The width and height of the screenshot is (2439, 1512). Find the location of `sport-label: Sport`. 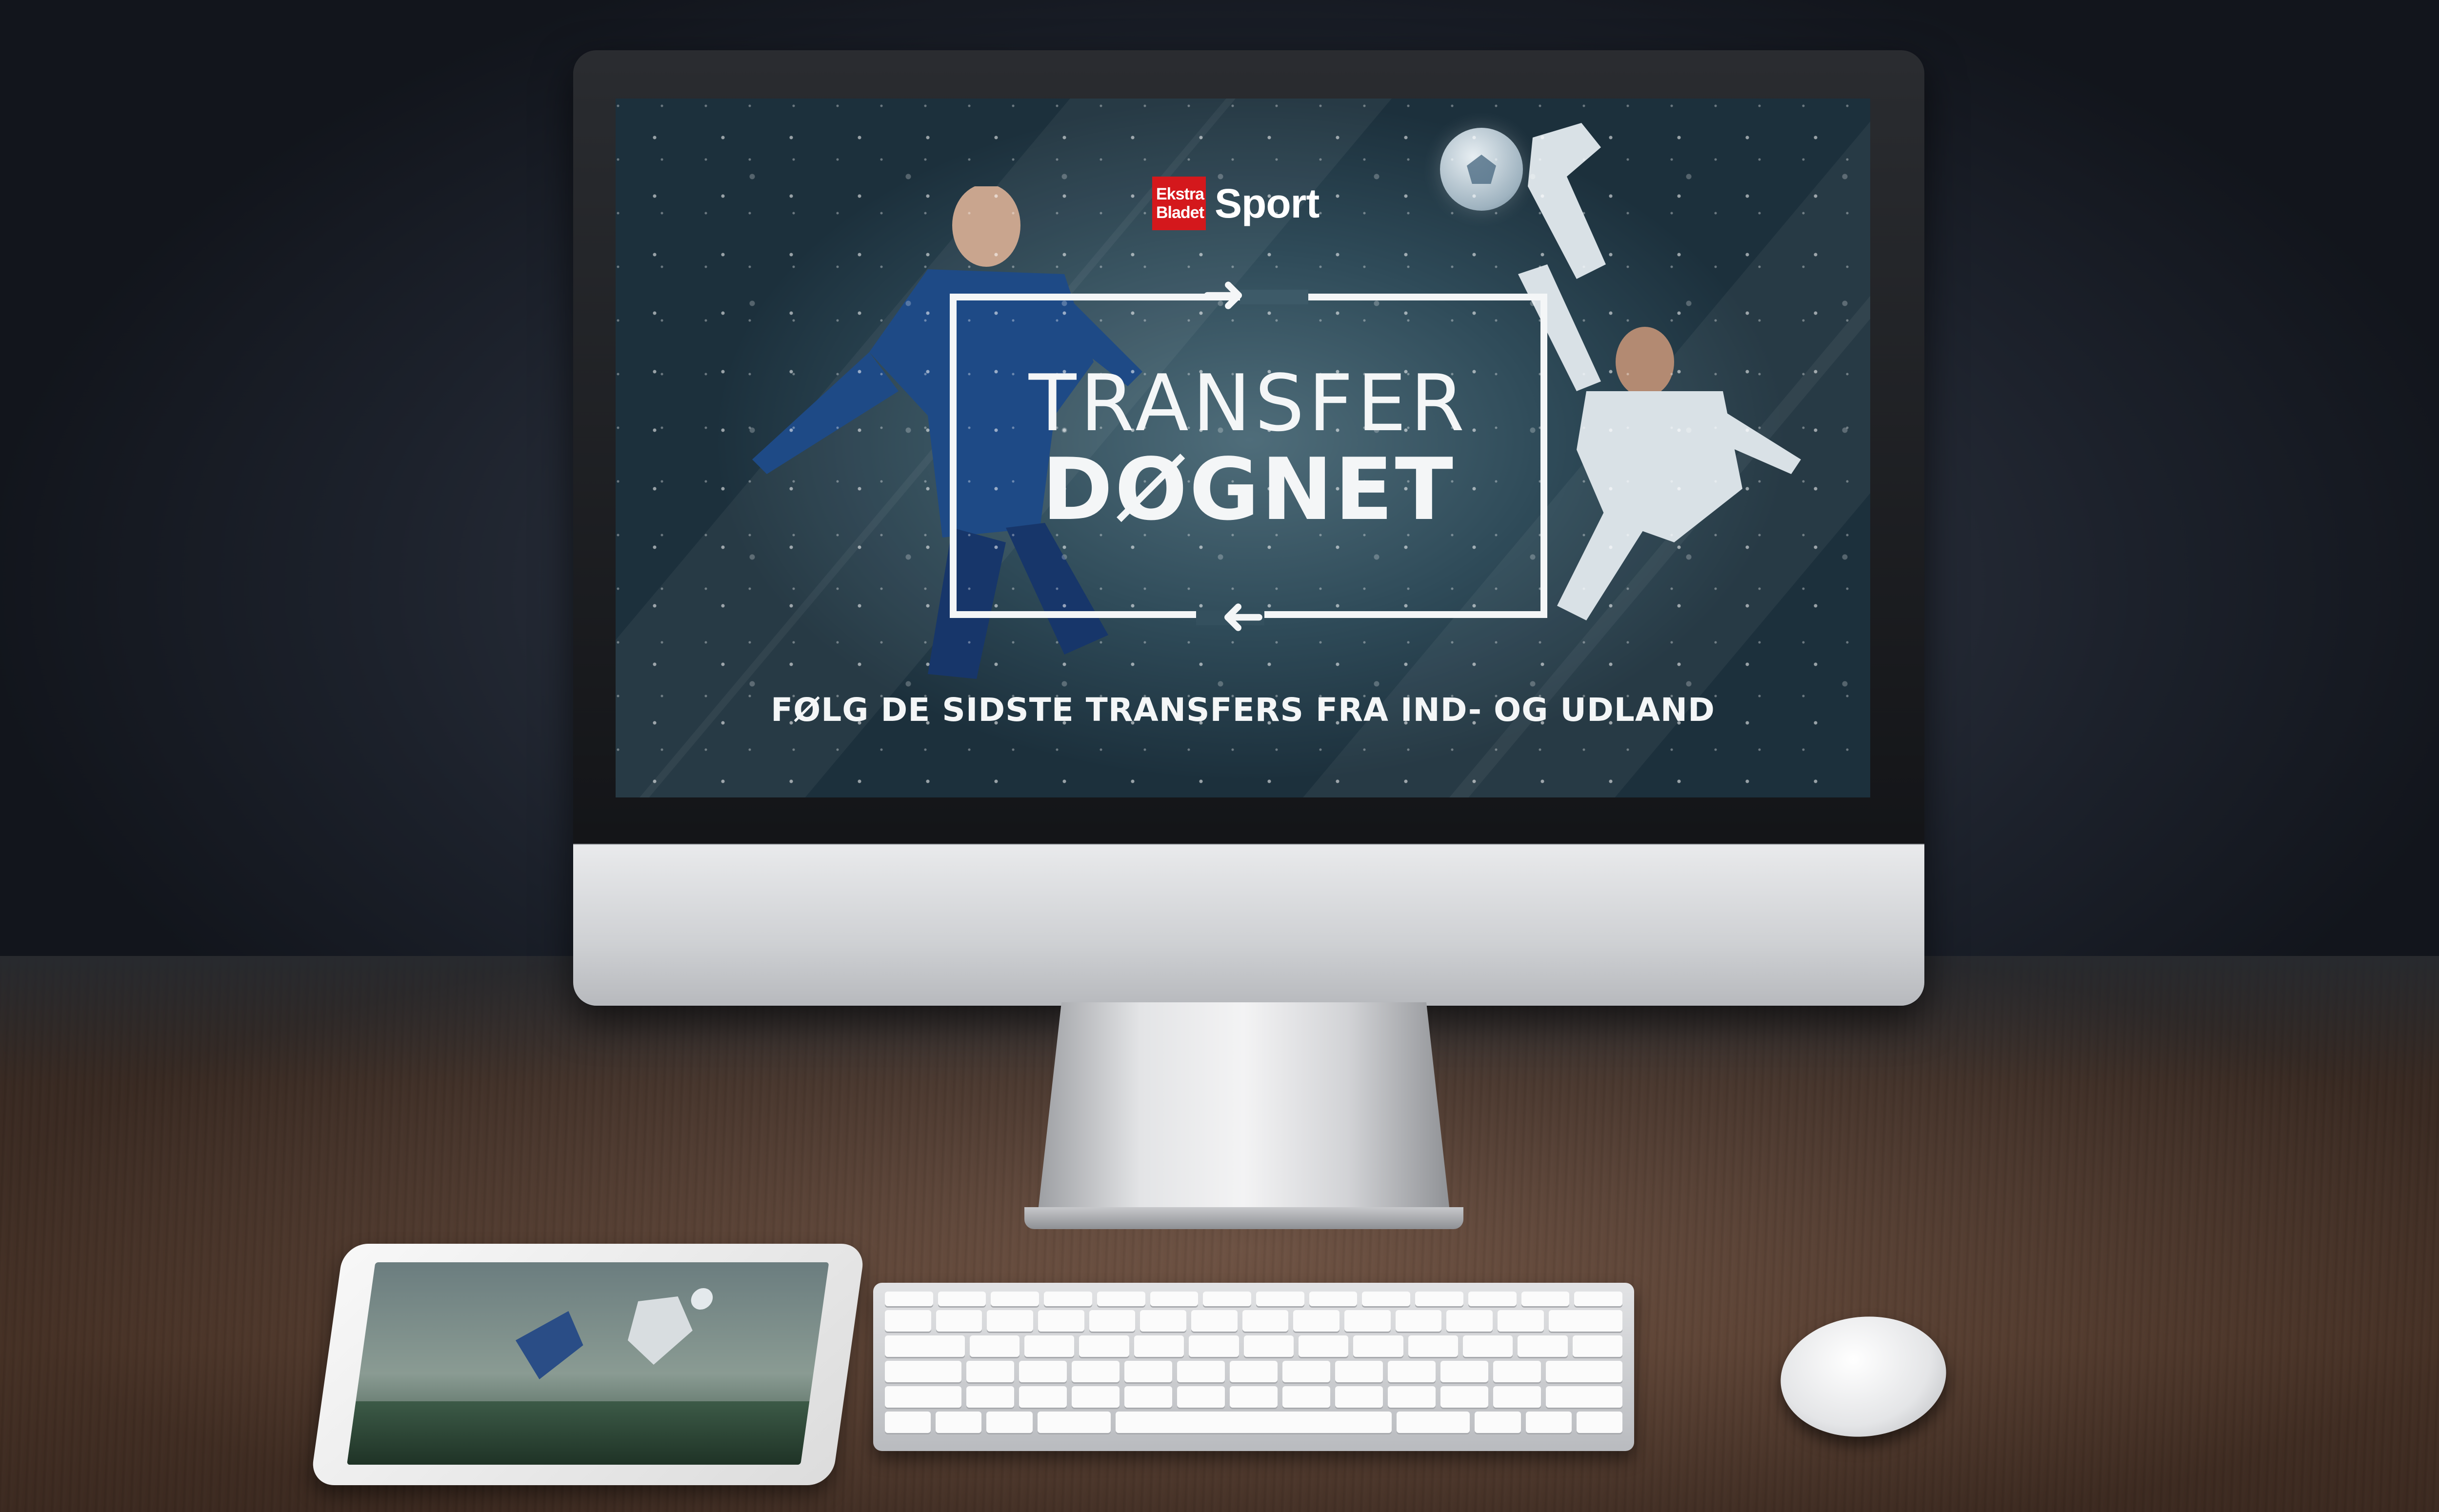

sport-label: Sport is located at coordinates (1267, 203).